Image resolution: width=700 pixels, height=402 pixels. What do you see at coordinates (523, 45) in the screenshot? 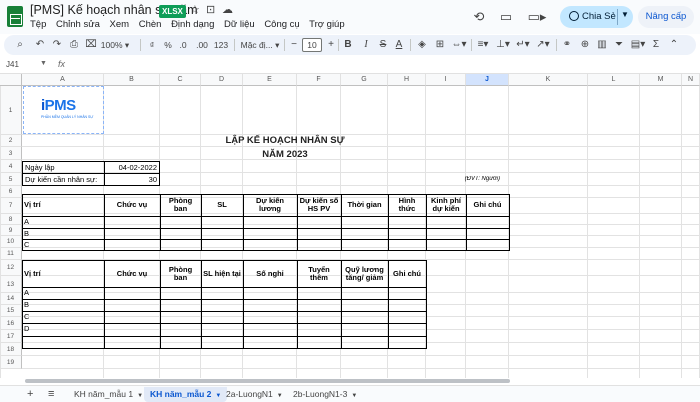
I see `text-wrap-icon: ↵▾` at bounding box center [523, 45].